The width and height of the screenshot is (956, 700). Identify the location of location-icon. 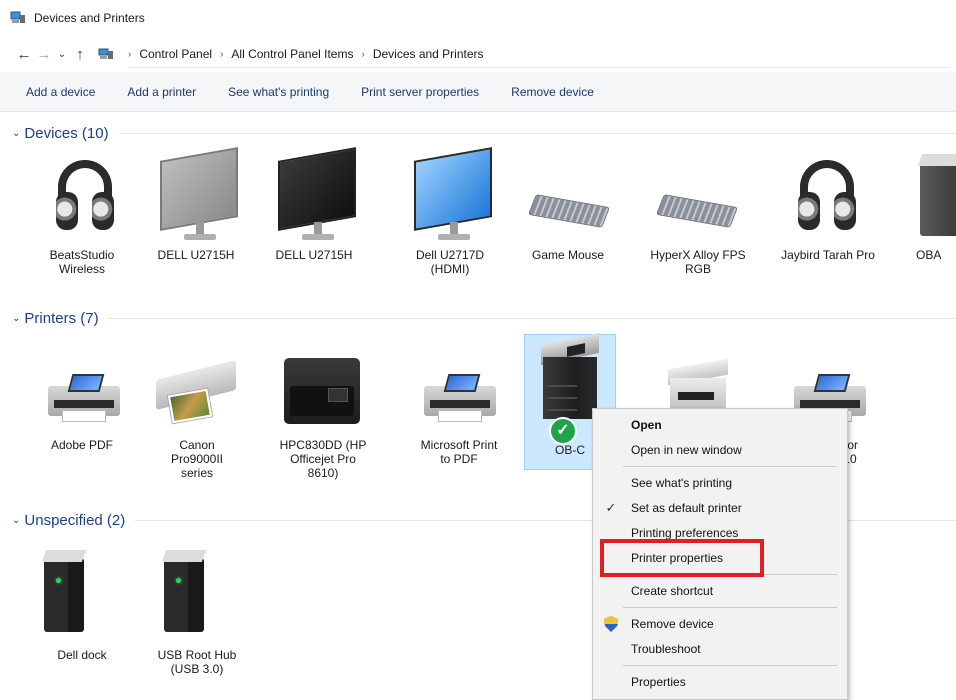
(106, 54).